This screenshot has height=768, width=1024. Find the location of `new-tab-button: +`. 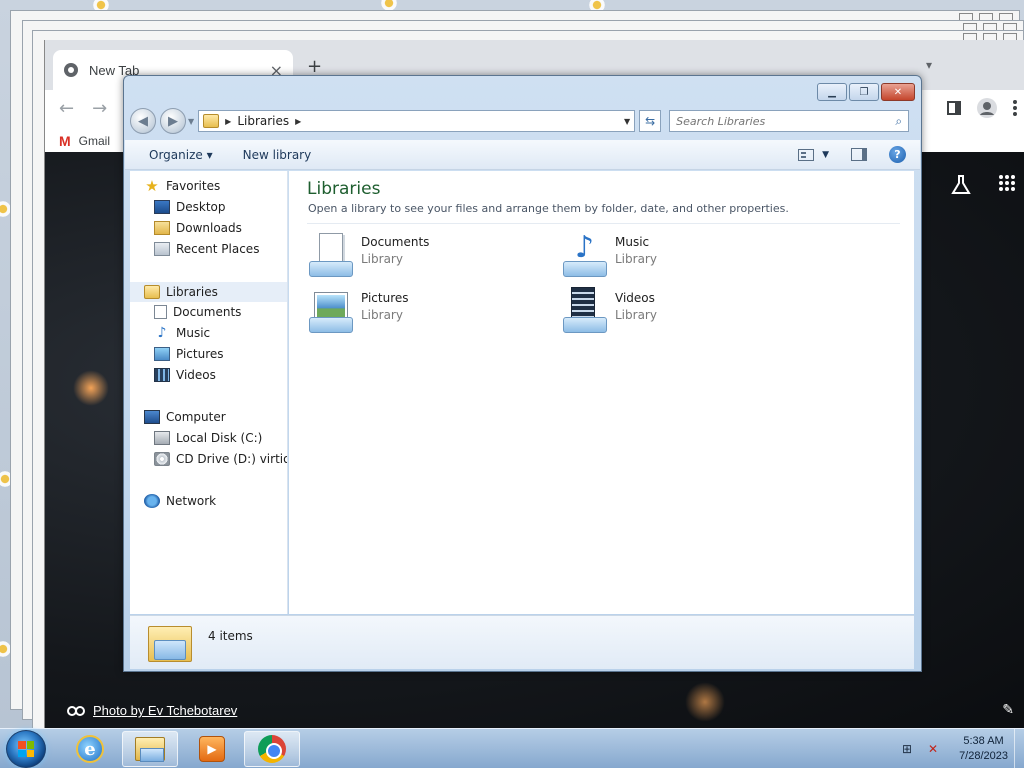

new-tab-button: + is located at coordinates (314, 66).